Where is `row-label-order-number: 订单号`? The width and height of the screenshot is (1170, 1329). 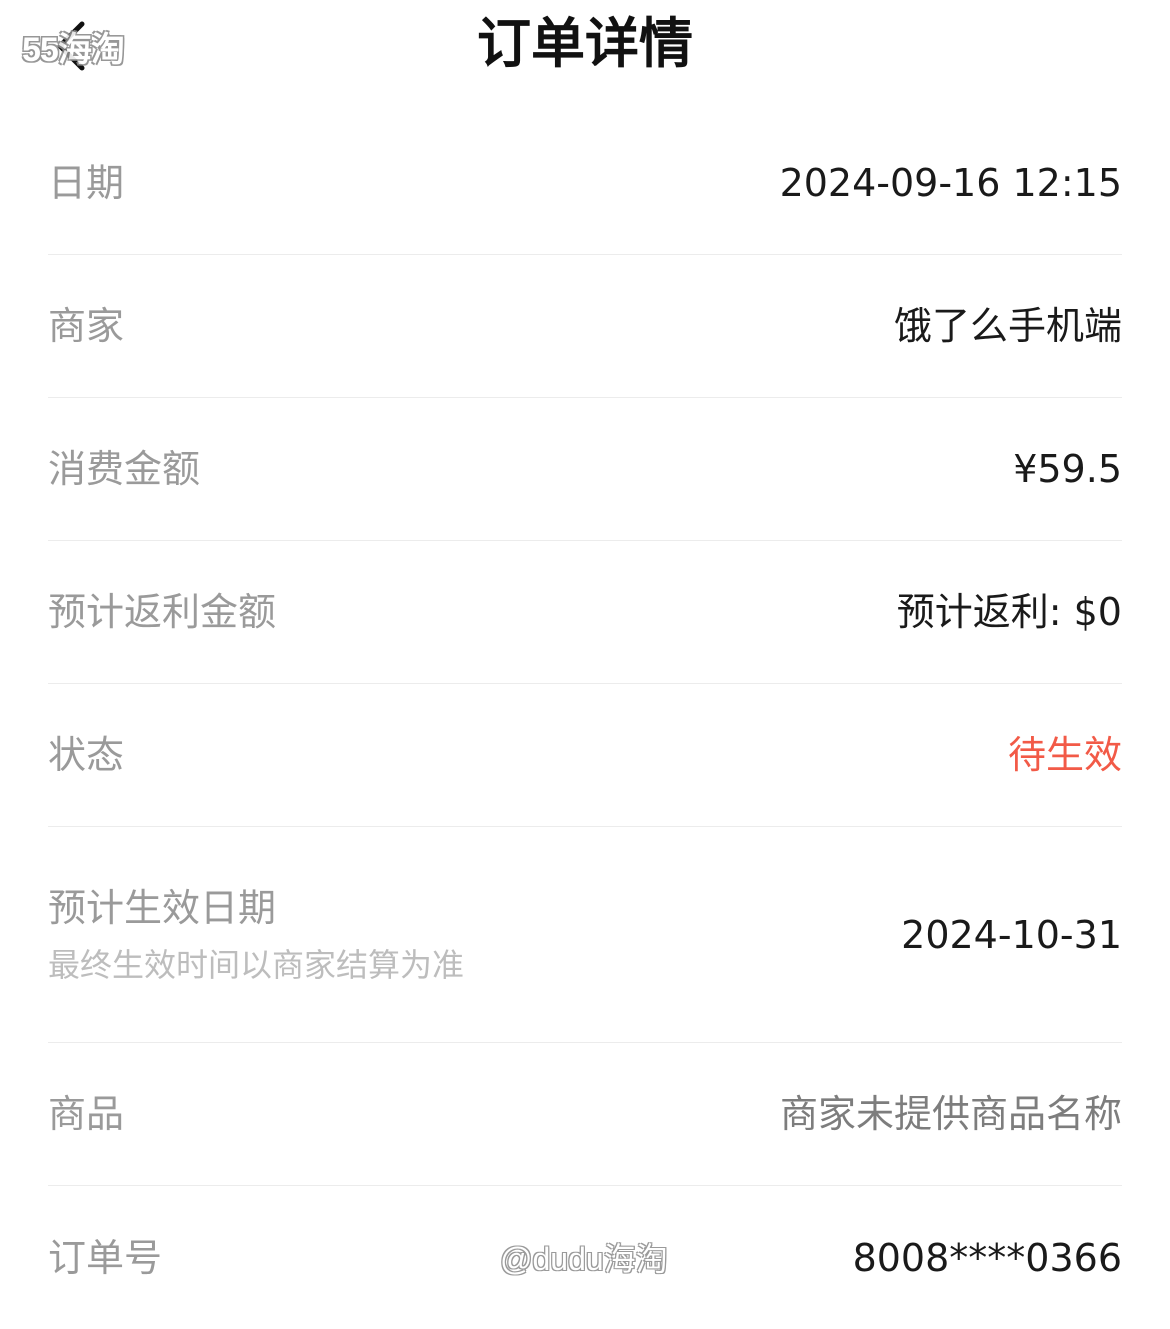 row-label-order-number: 订单号 is located at coordinates (105, 1257).